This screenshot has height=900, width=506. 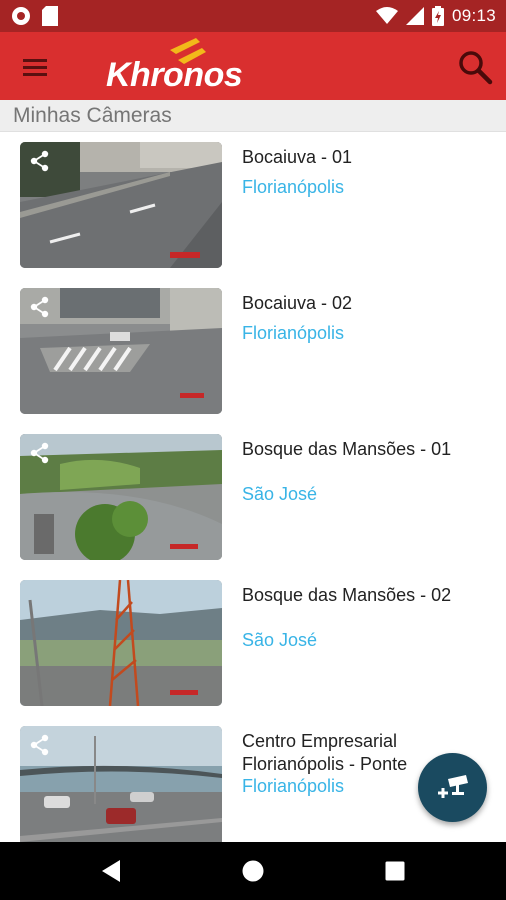 I want to click on camera-feed-image, so click(x=121, y=643).